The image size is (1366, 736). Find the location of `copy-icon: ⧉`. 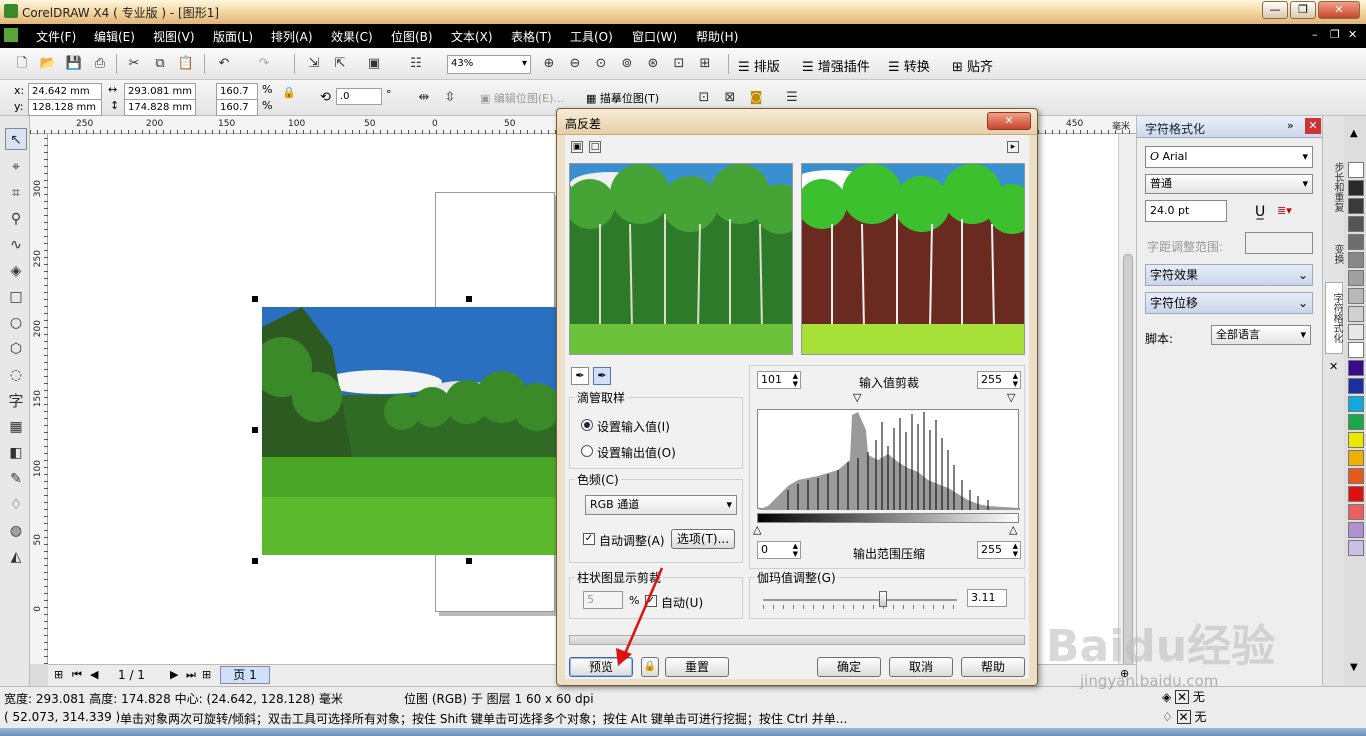

copy-icon: ⧉ is located at coordinates (160, 64).